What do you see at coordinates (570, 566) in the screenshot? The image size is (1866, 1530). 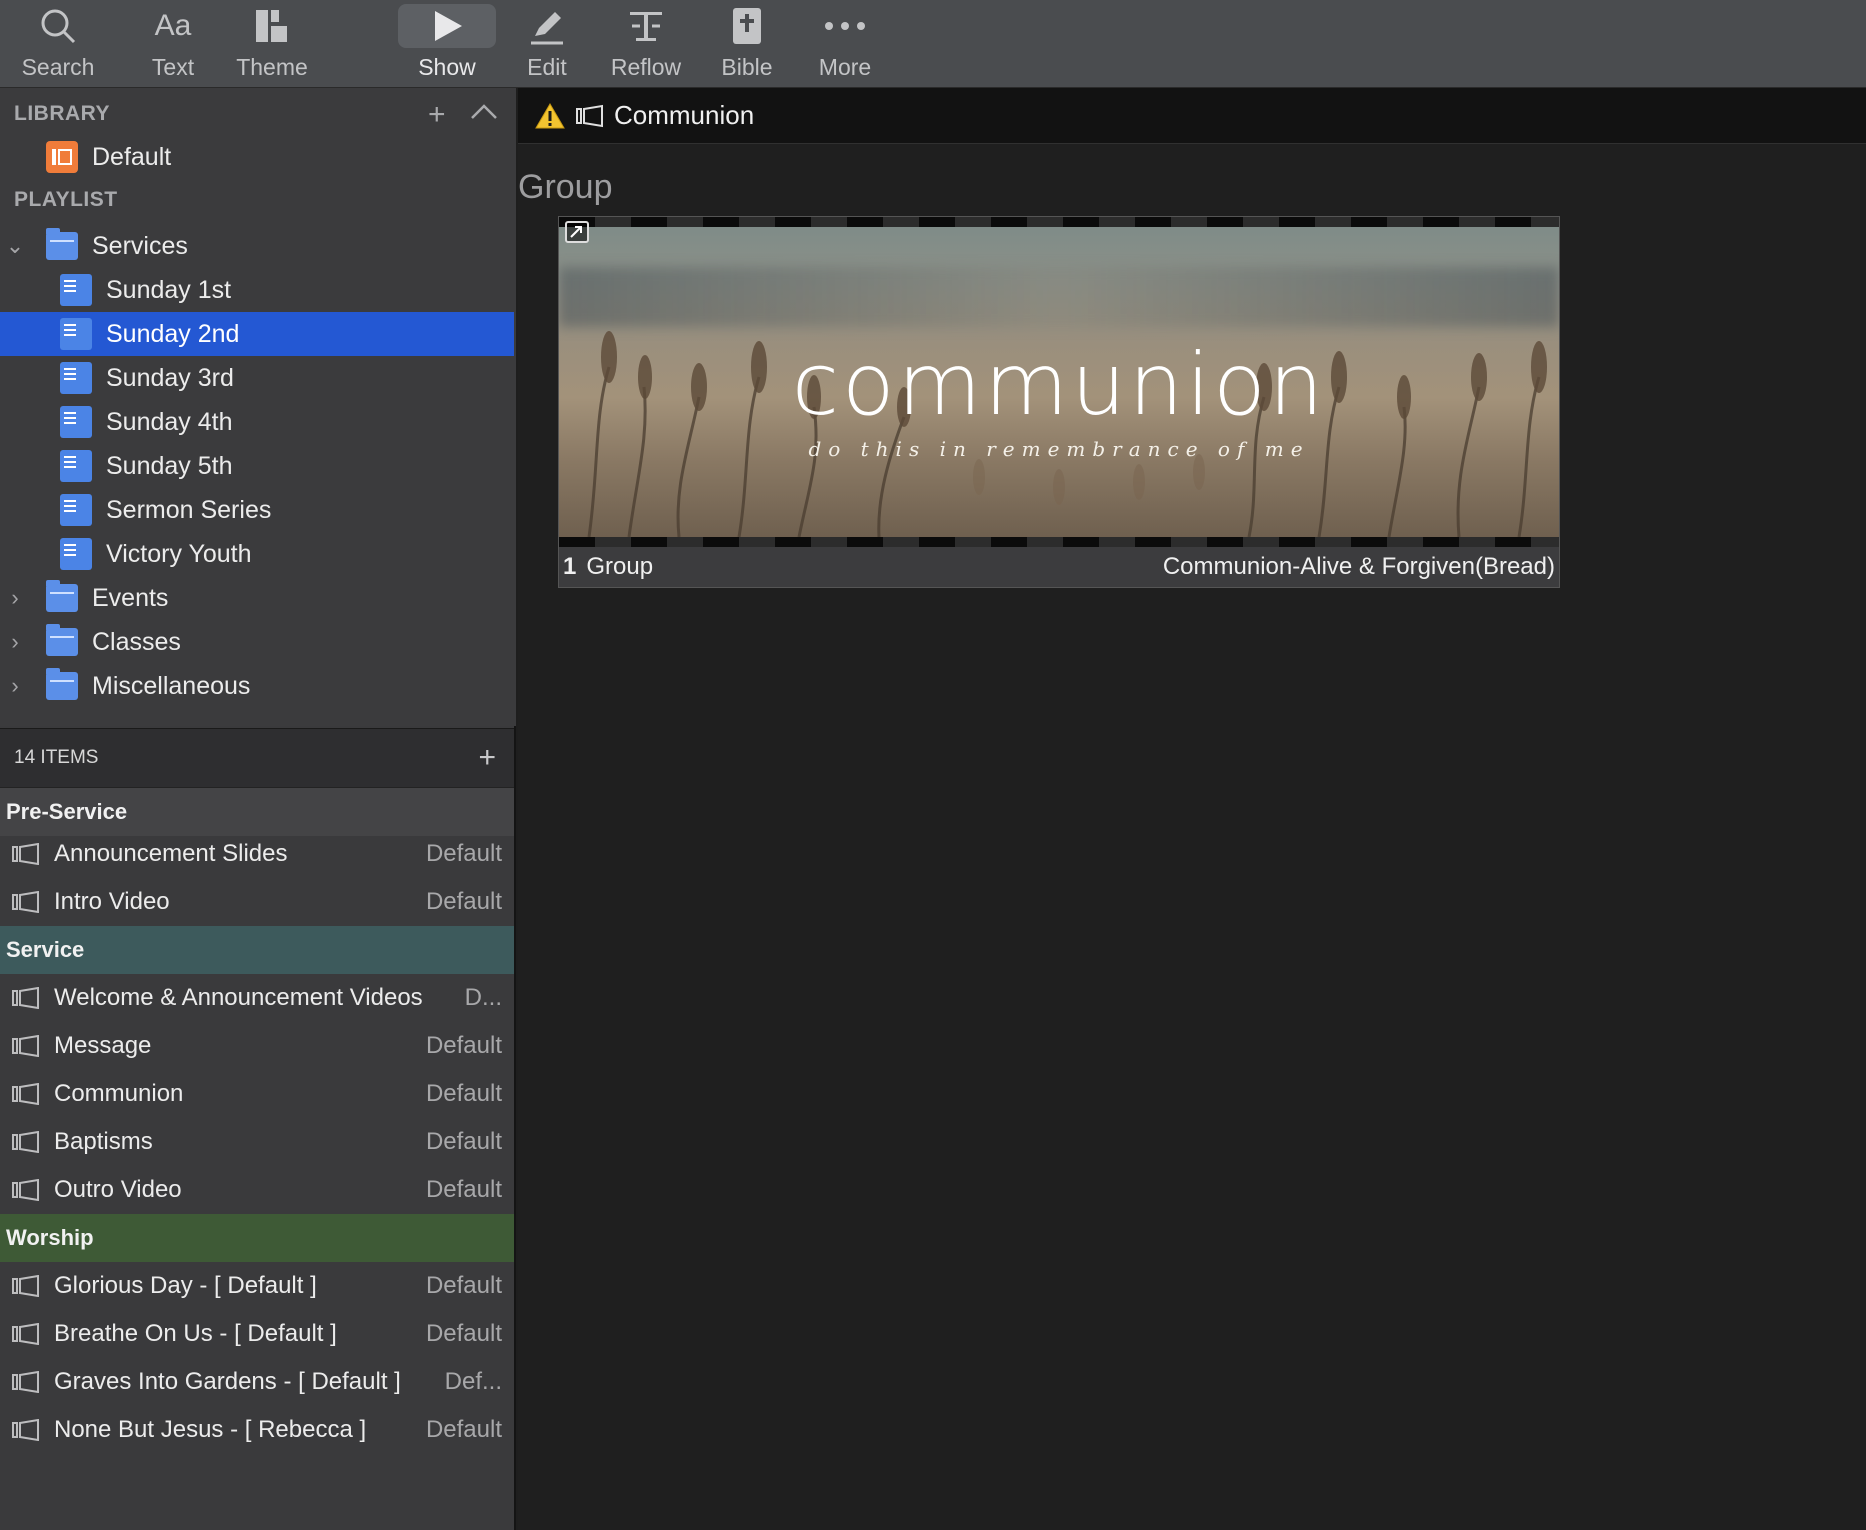 I see `slide-number: 1` at bounding box center [570, 566].